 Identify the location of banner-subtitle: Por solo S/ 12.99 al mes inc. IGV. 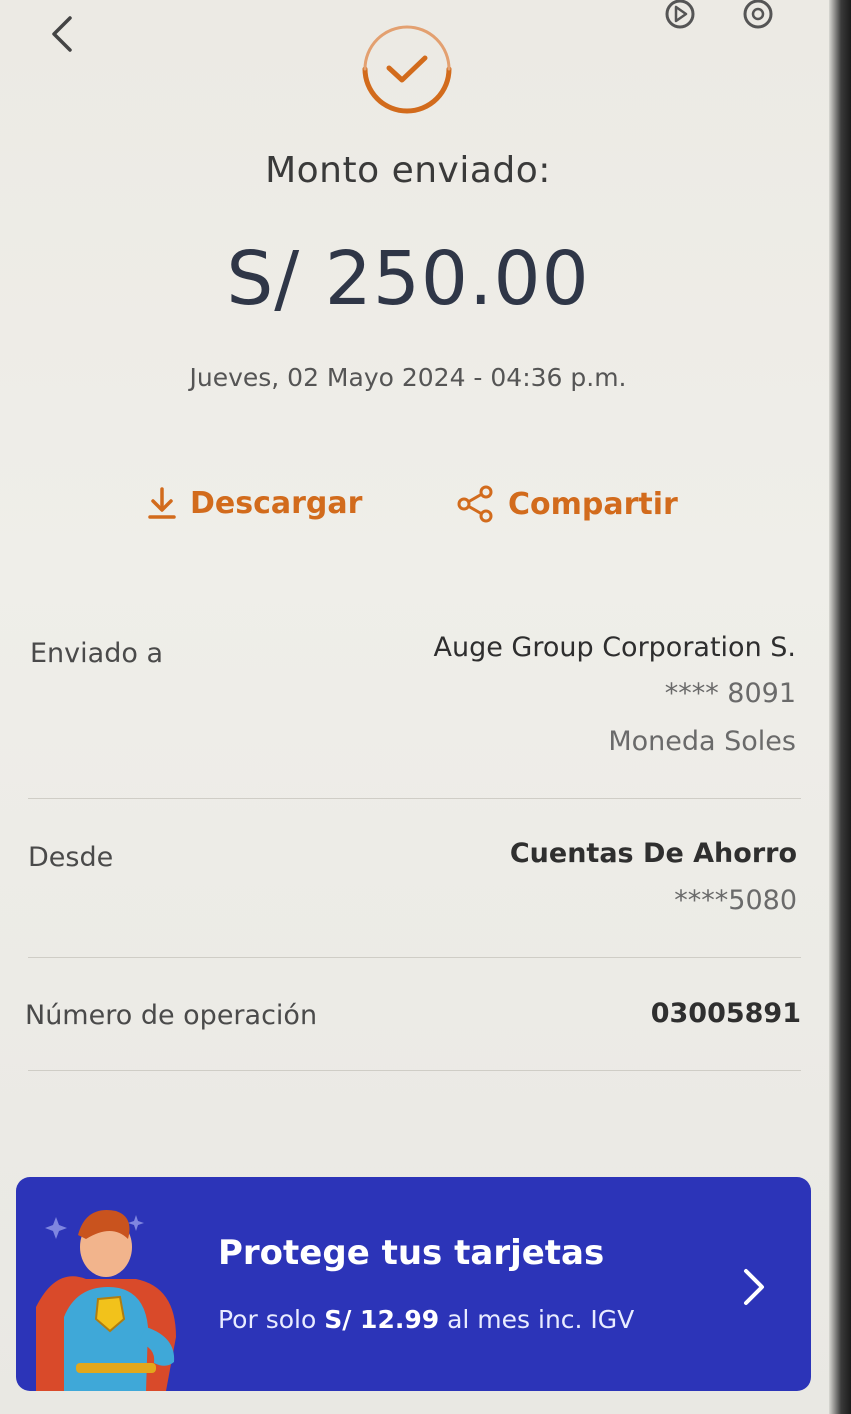
(426, 1319).